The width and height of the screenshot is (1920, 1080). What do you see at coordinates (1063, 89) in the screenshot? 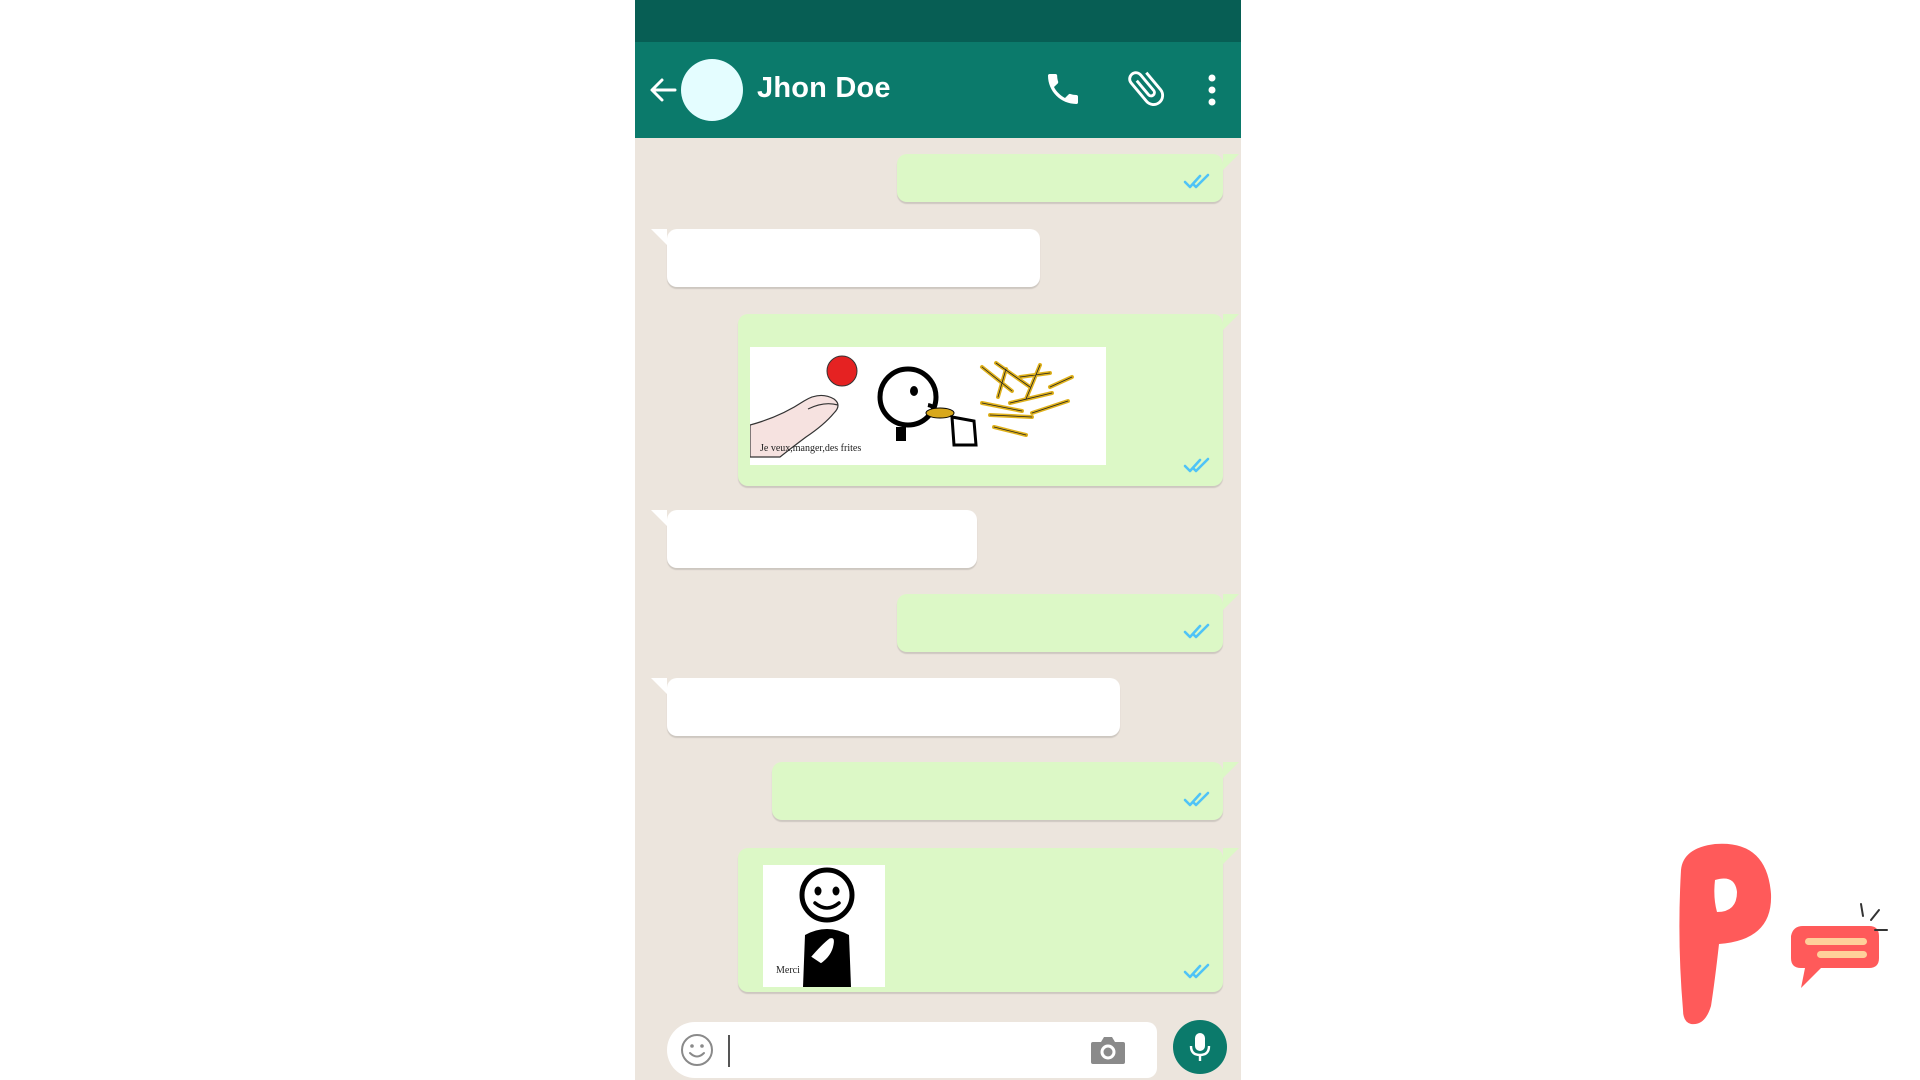
I see `phone-icon` at bounding box center [1063, 89].